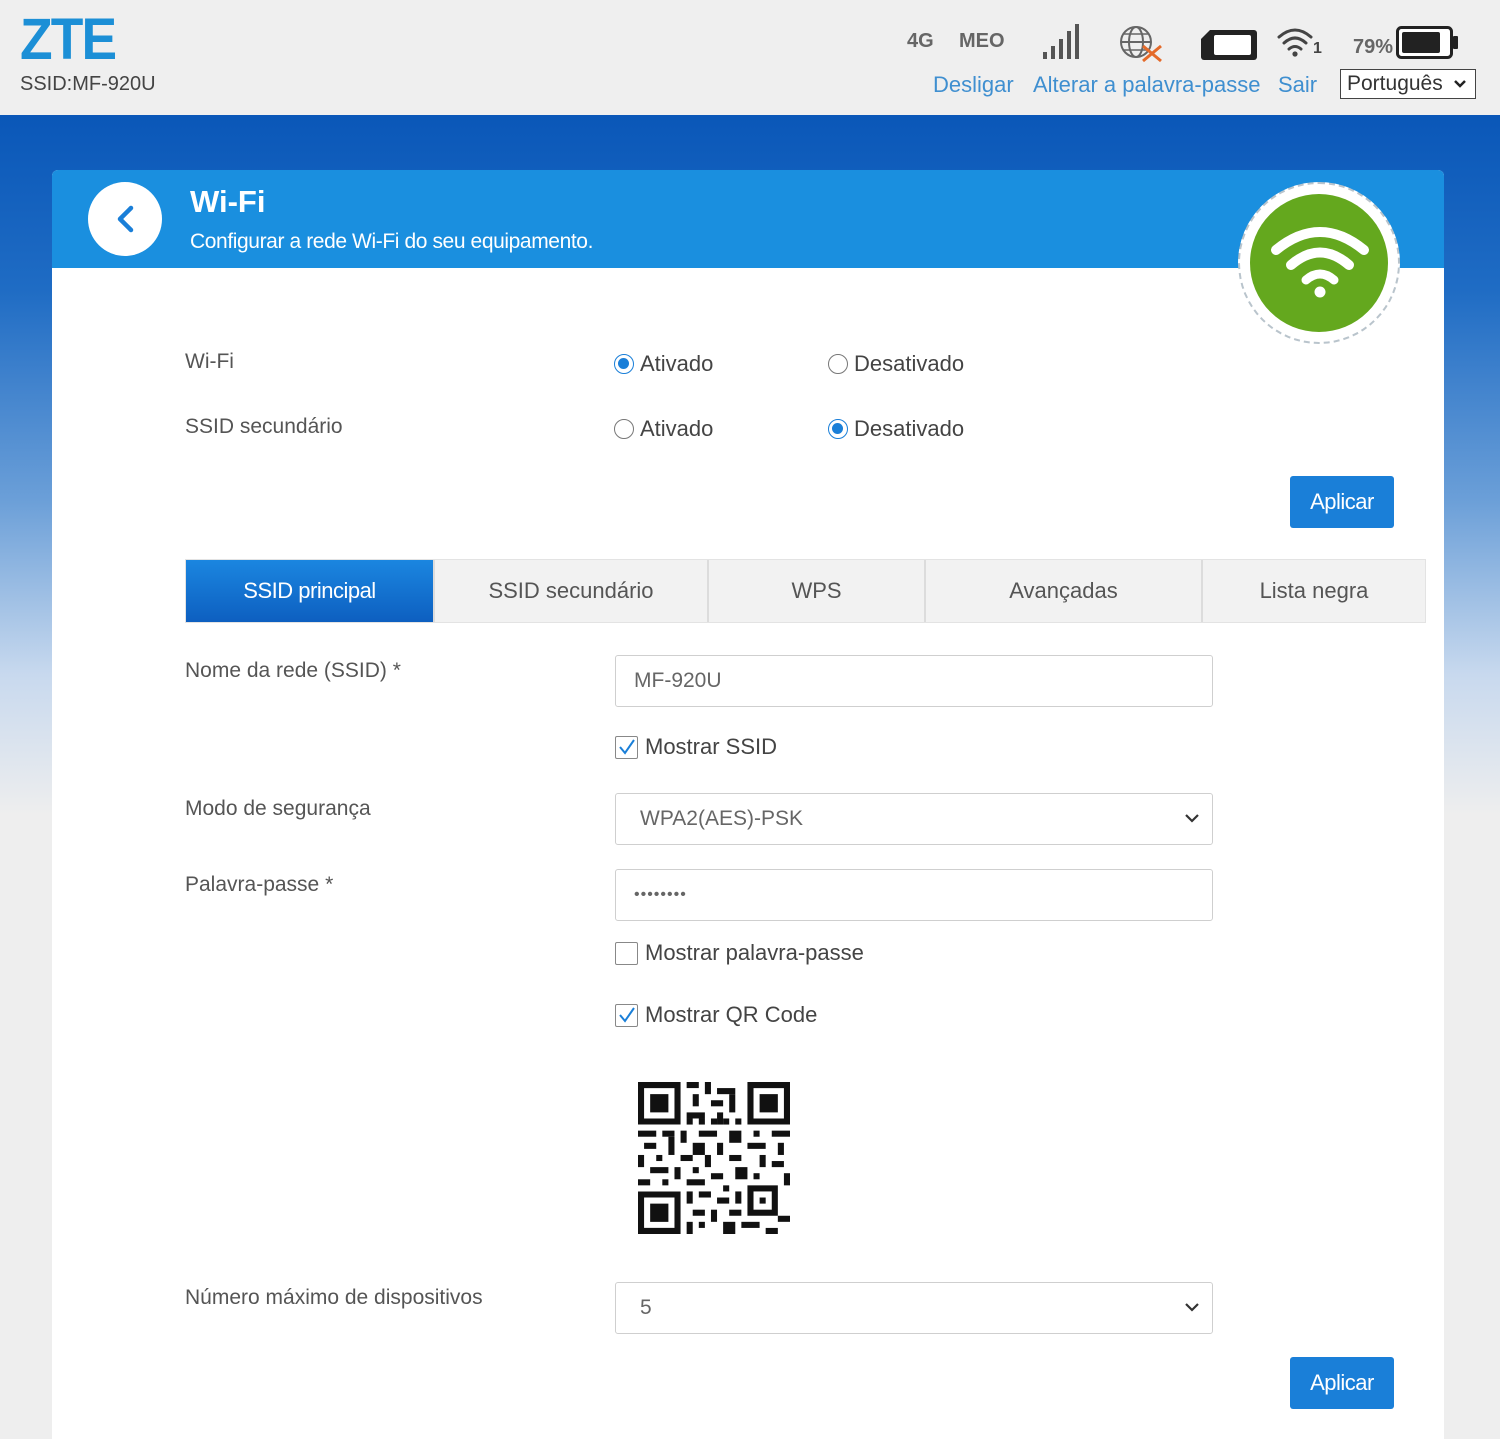 This screenshot has height=1439, width=1500. What do you see at coordinates (1427, 42) in the screenshot?
I see `battery-icon` at bounding box center [1427, 42].